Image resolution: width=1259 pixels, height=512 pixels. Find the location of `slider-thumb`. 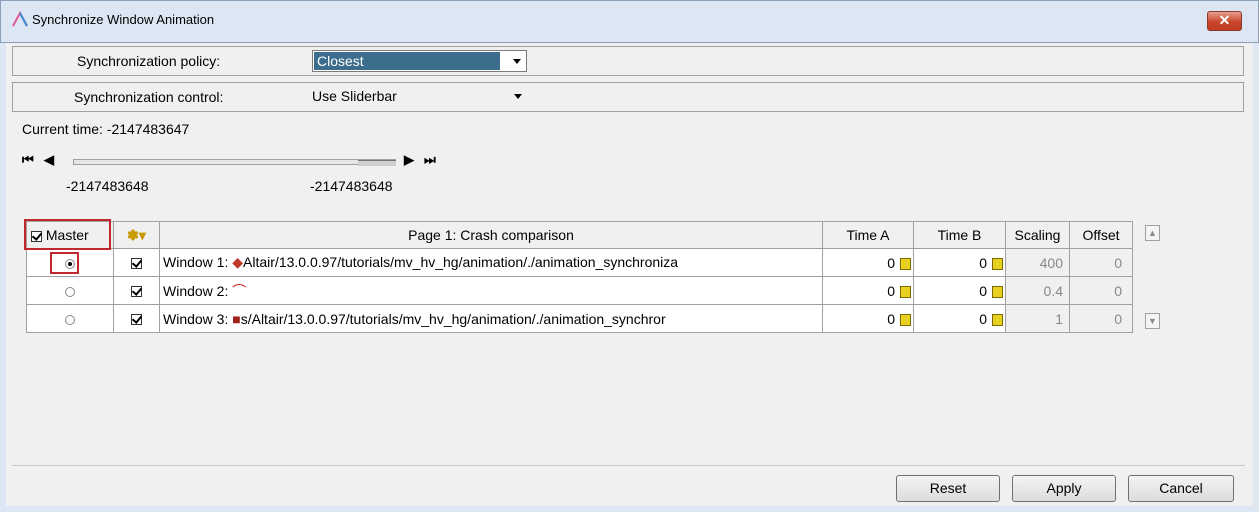

slider-thumb is located at coordinates (377, 163).